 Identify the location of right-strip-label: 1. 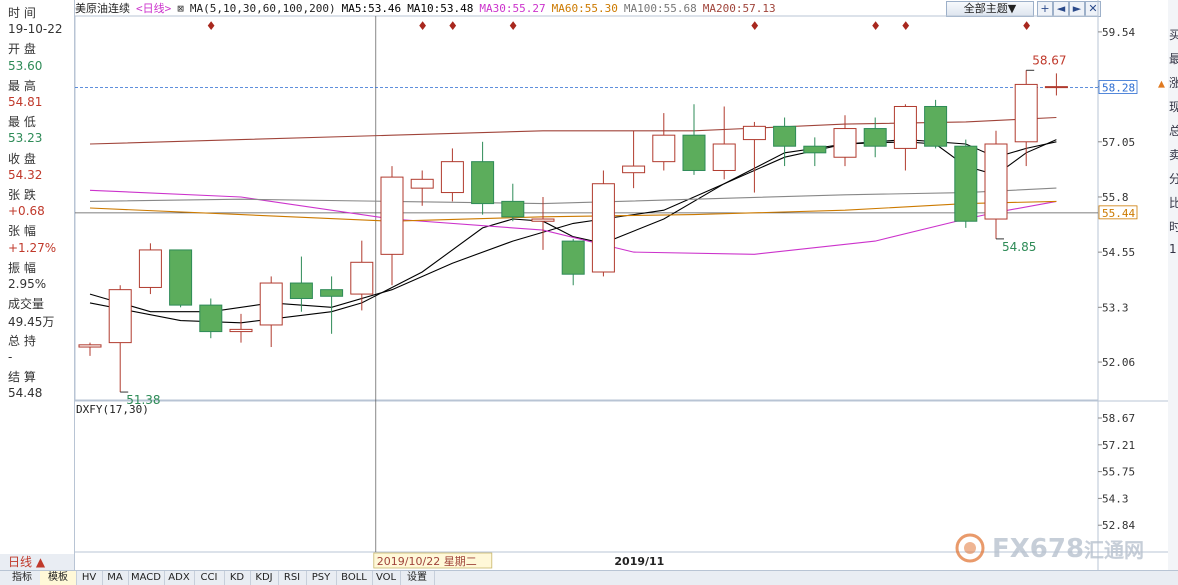
(1173, 249).